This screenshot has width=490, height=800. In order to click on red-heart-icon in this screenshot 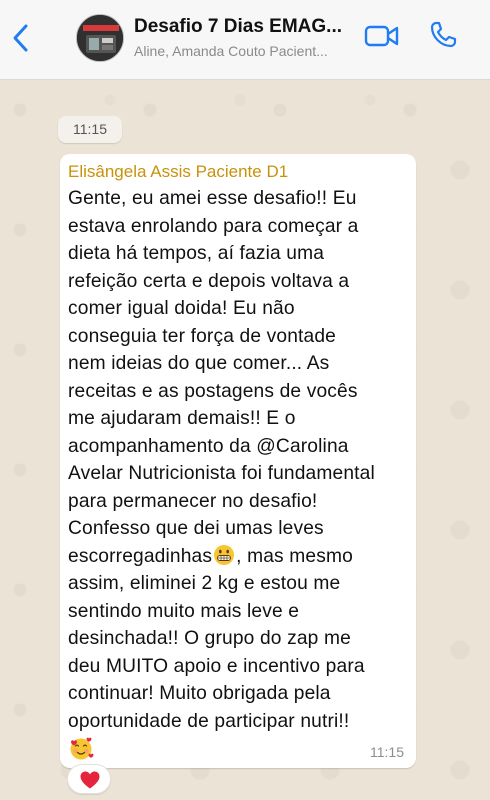, I will do `click(90, 780)`.